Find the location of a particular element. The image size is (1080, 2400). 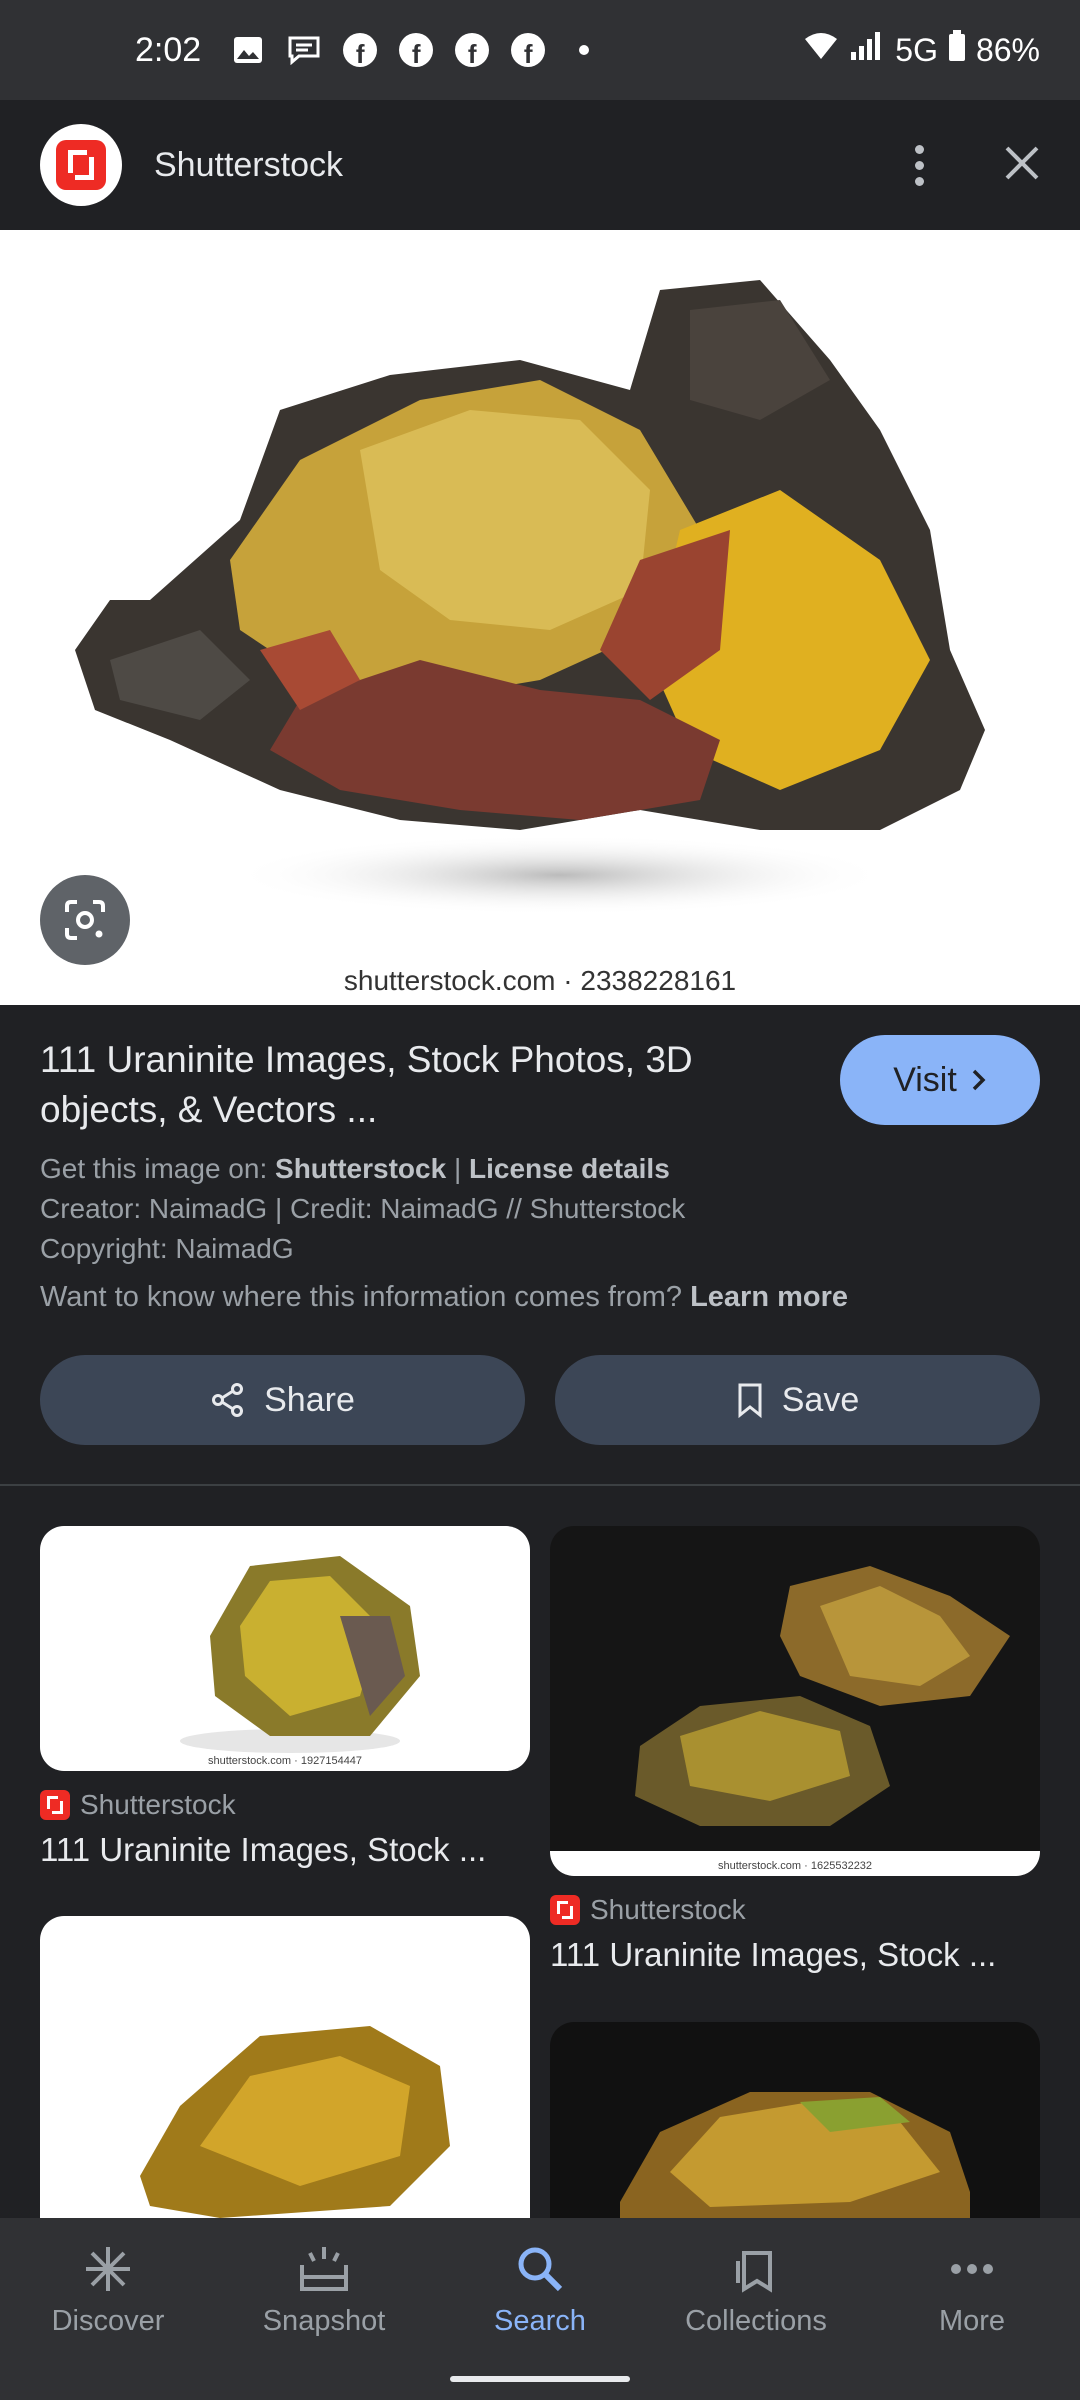

nav-label: More is located at coordinates (972, 2321).